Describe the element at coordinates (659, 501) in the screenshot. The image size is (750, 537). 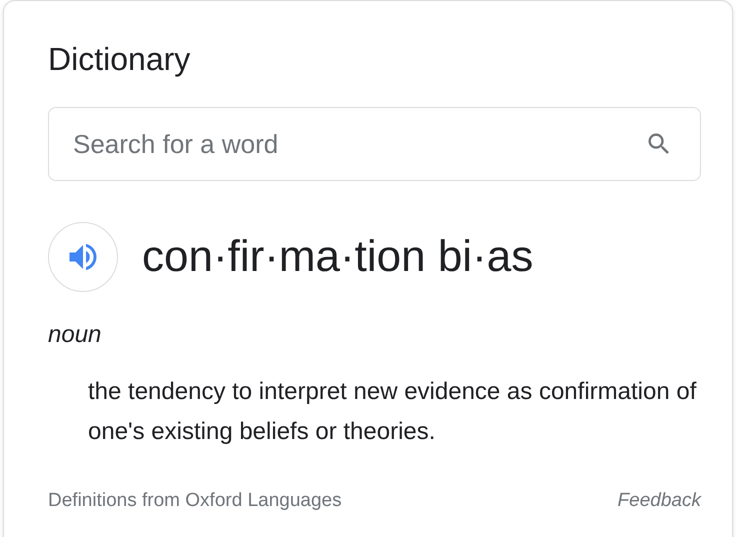
I see `feedback-link: Feedback` at that location.